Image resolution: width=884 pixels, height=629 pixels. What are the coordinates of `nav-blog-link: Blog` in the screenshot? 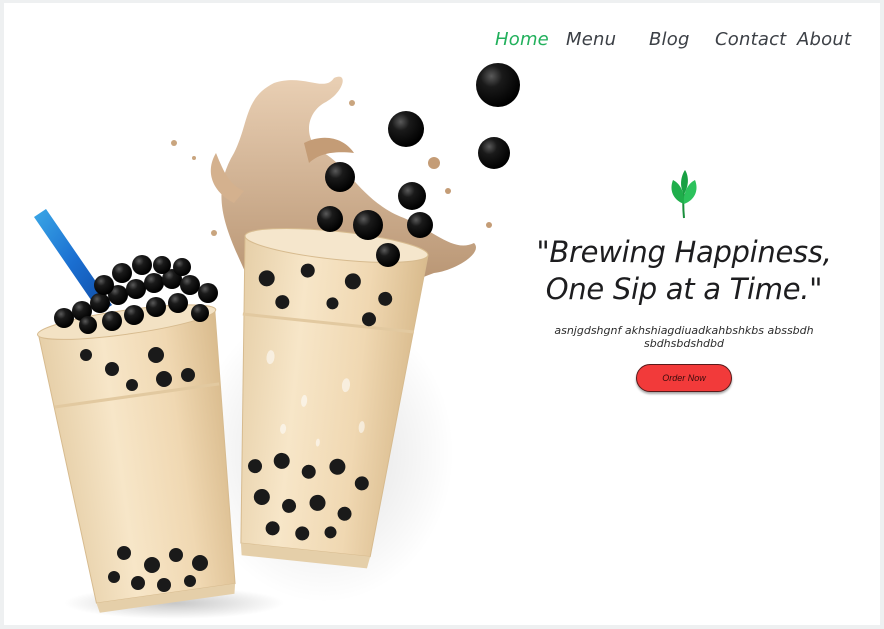 It's located at (669, 39).